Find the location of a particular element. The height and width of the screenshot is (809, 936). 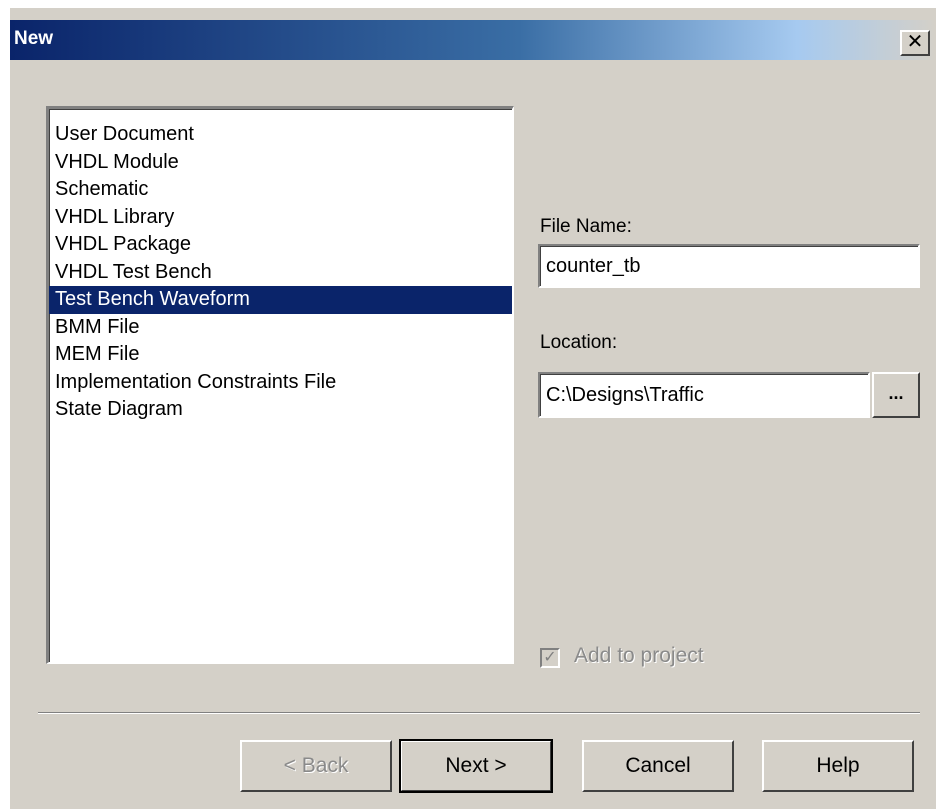

cancel-button: Cancel is located at coordinates (658, 766).